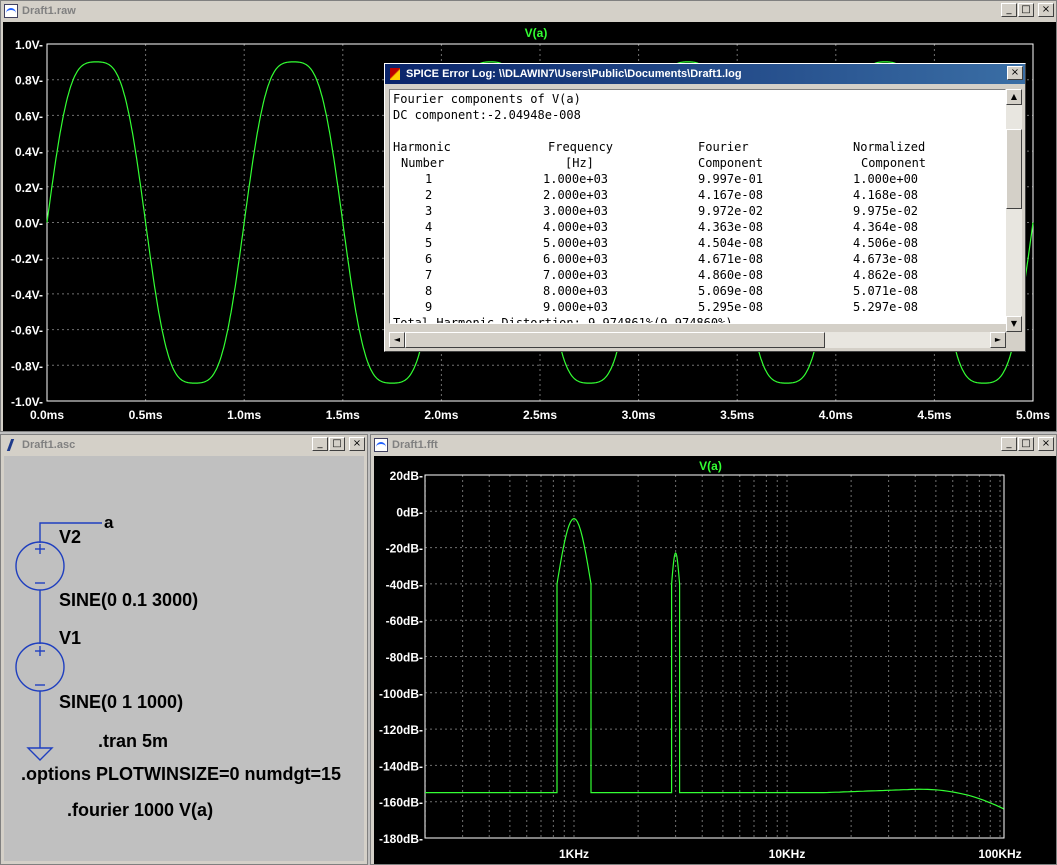 This screenshot has width=1057, height=865. I want to click on x-tick-label: 4.5ms, so click(934, 415).